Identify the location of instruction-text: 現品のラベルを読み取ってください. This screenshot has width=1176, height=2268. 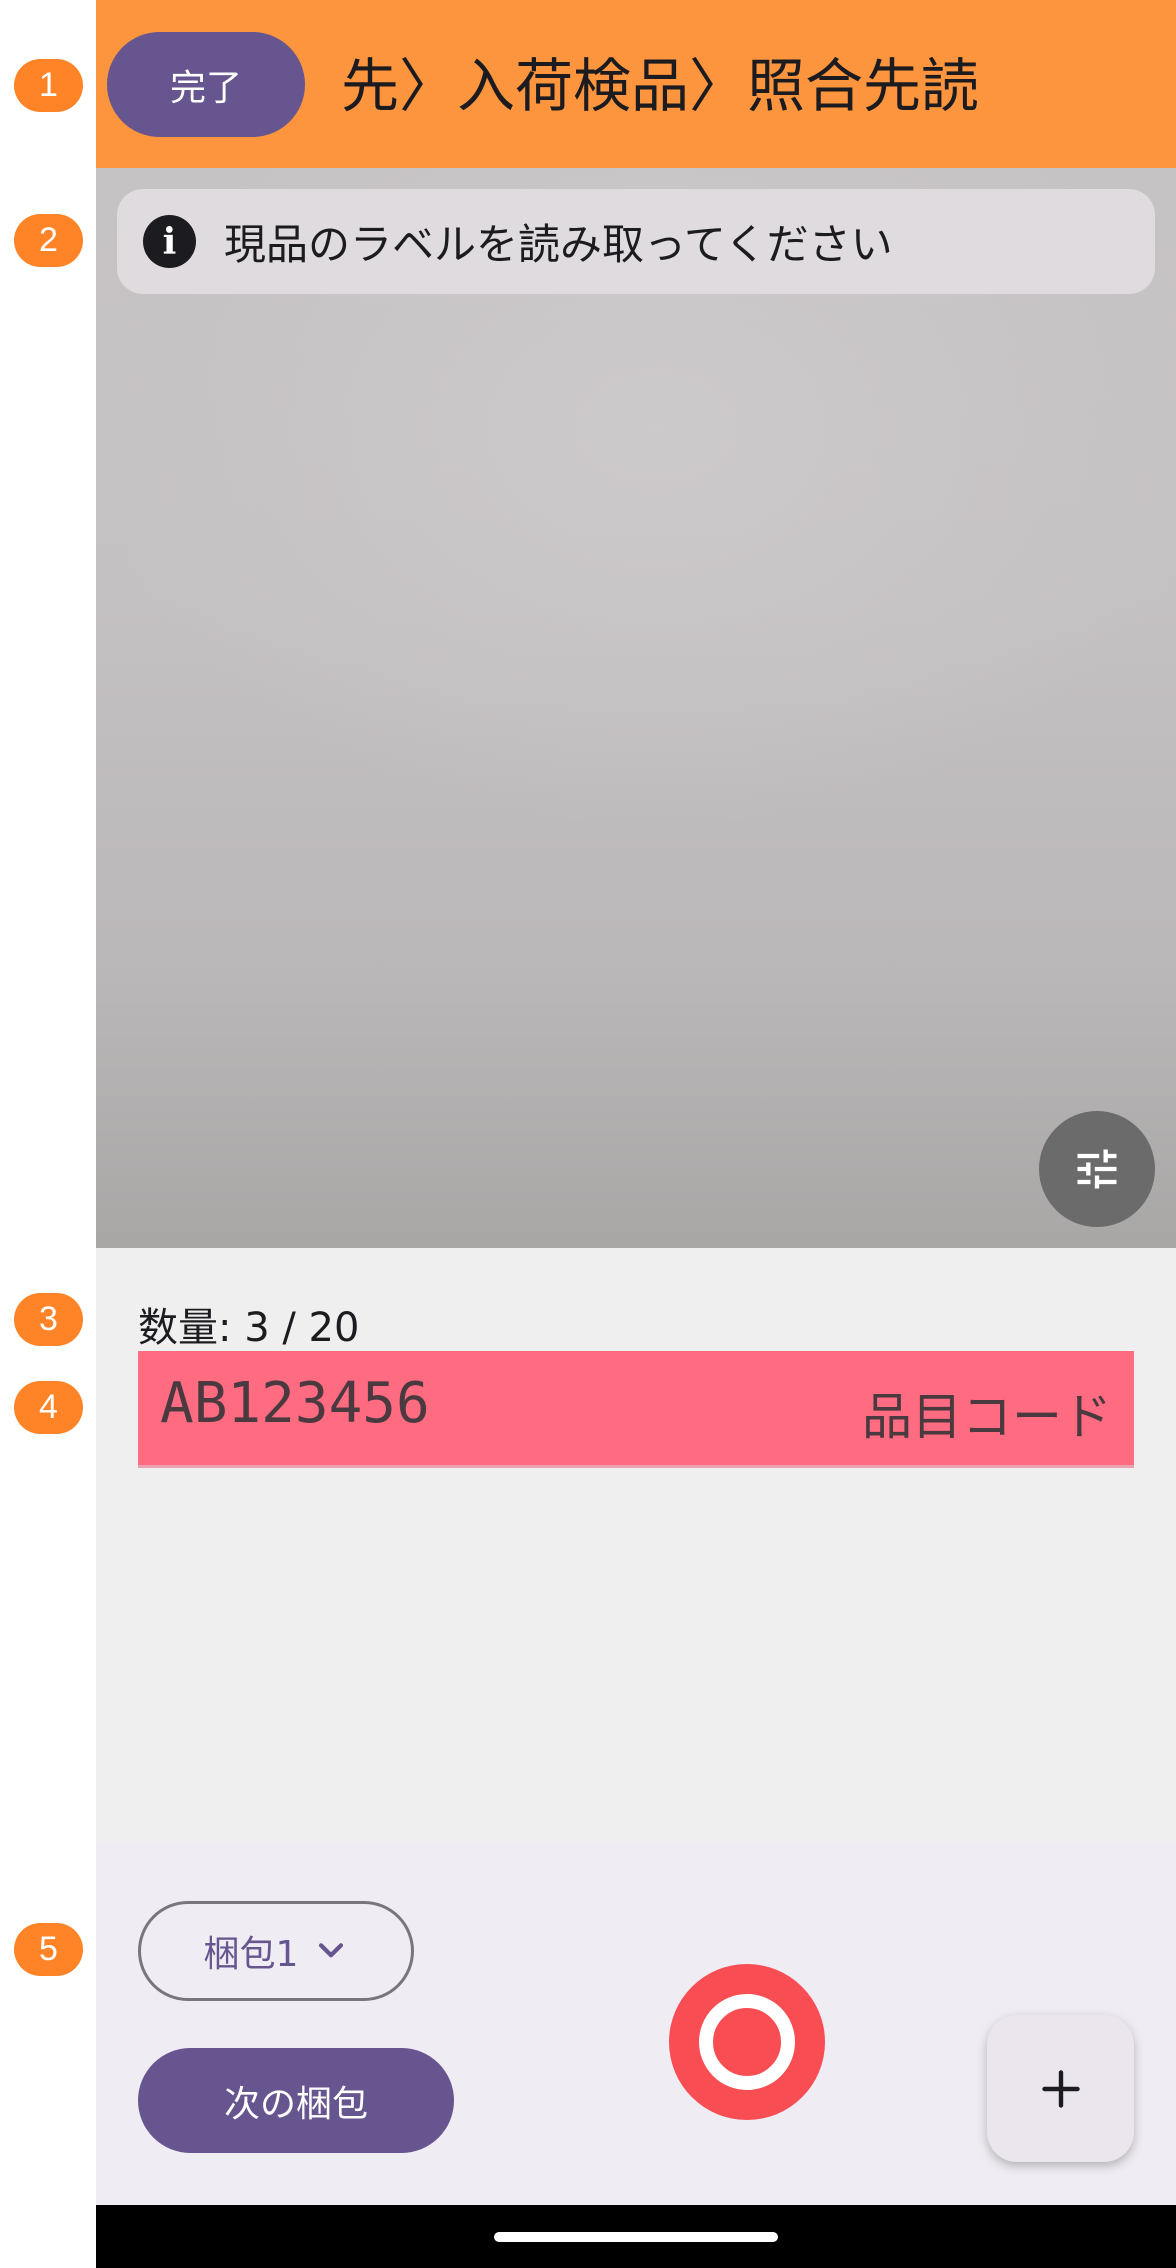
(558, 244).